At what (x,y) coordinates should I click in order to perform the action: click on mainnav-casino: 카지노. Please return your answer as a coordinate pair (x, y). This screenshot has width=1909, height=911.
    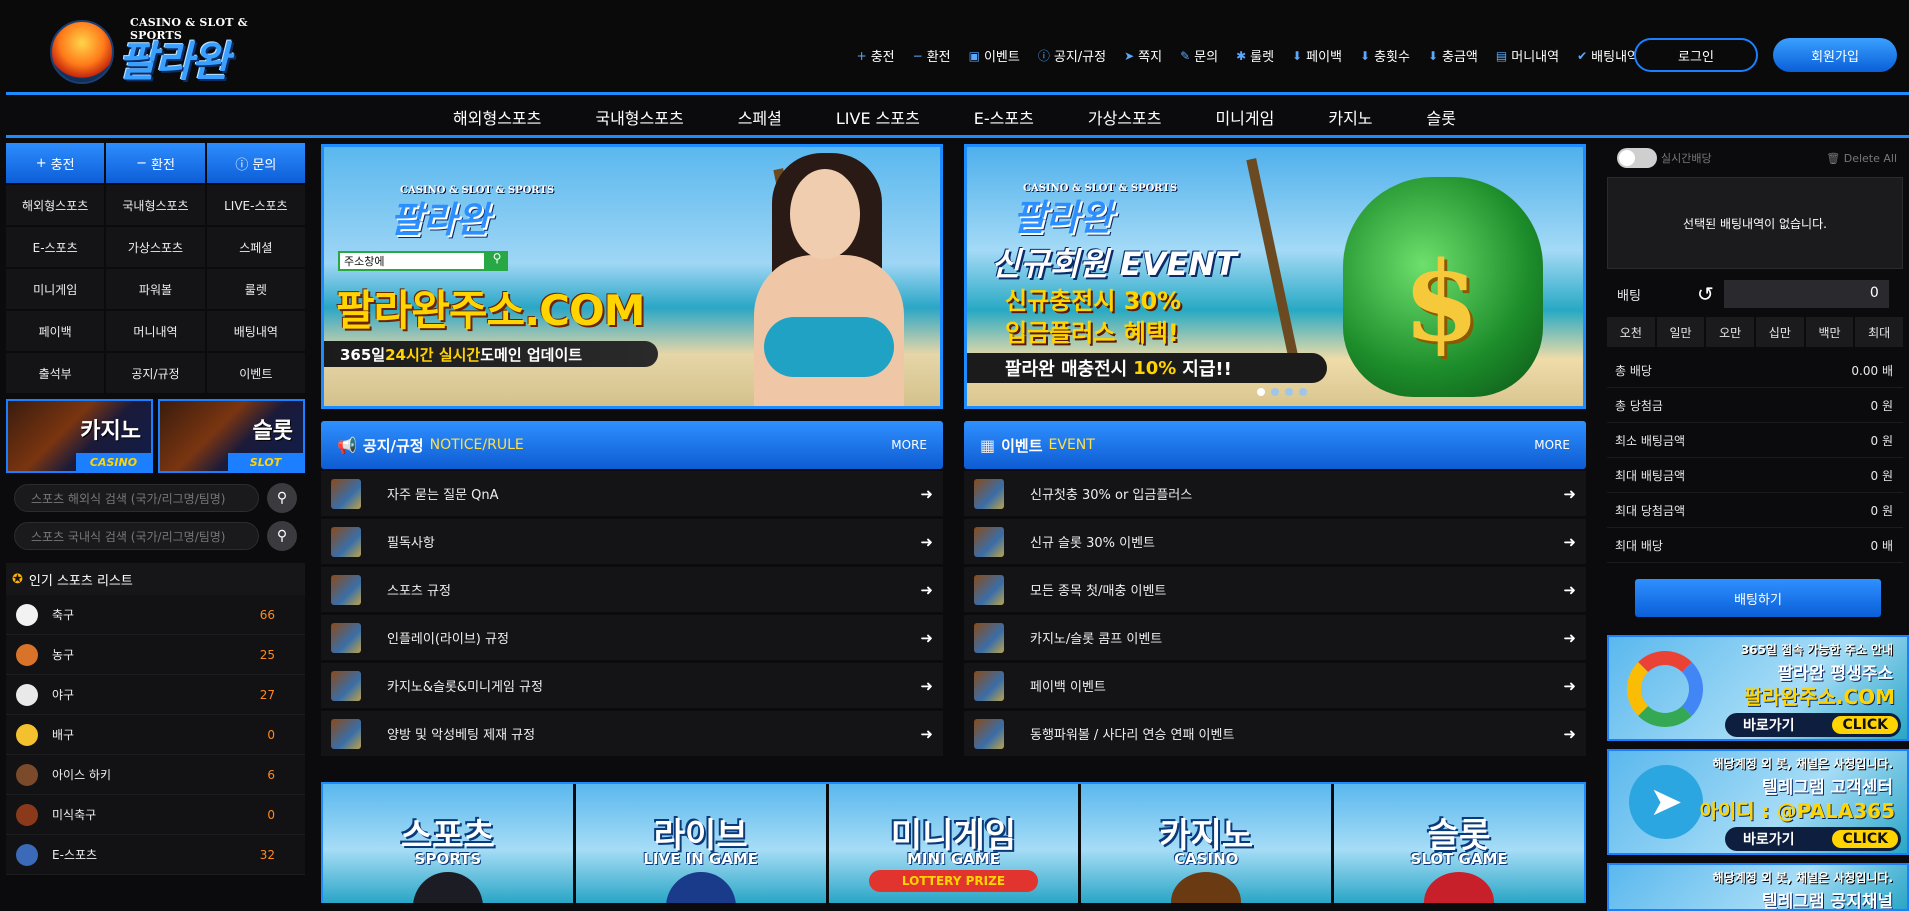
    Looking at the image, I should click on (1350, 115).